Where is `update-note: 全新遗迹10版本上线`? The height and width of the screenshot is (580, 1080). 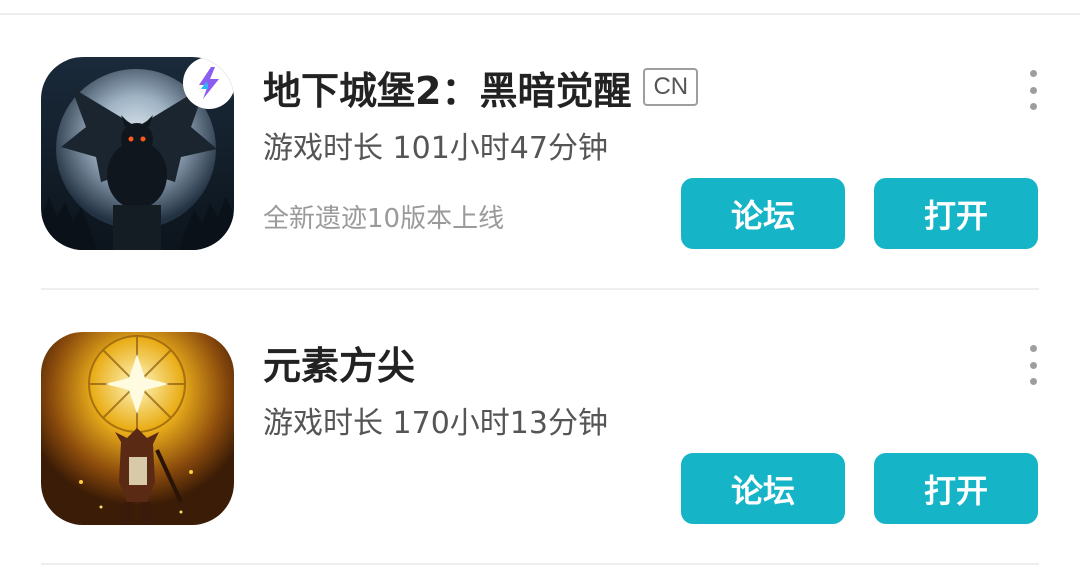
update-note: 全新遗迹10版本上线 is located at coordinates (383, 216).